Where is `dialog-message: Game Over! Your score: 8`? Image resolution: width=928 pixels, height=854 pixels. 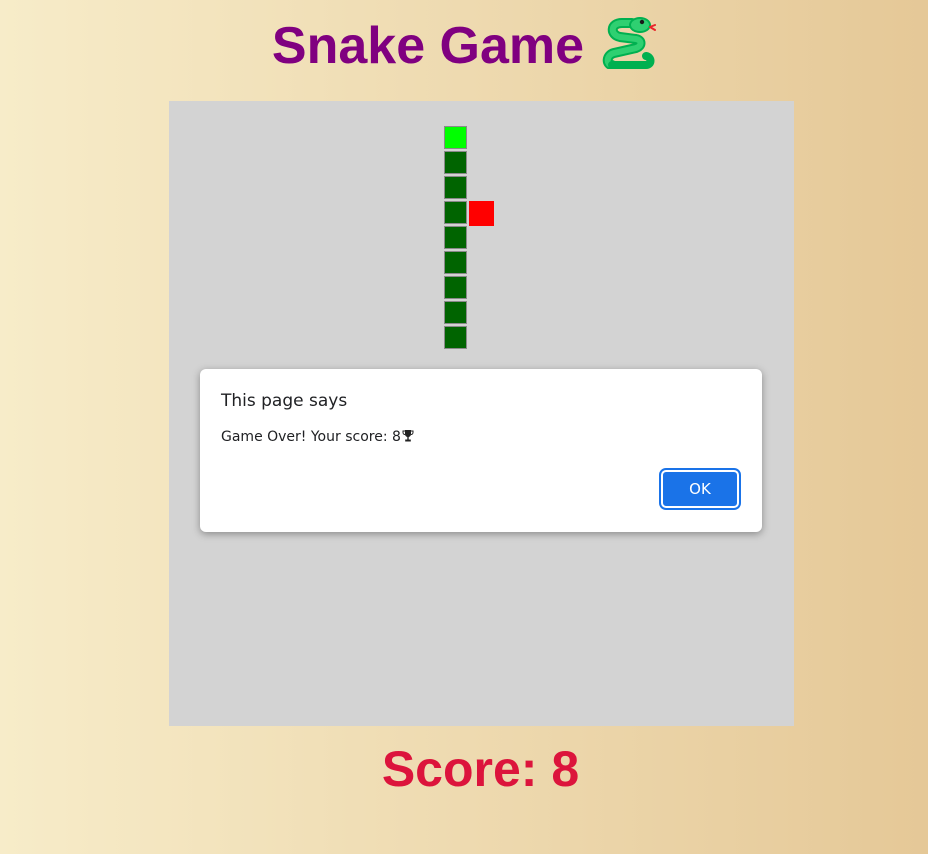
dialog-message: Game Over! Your score: 8 is located at coordinates (317, 437).